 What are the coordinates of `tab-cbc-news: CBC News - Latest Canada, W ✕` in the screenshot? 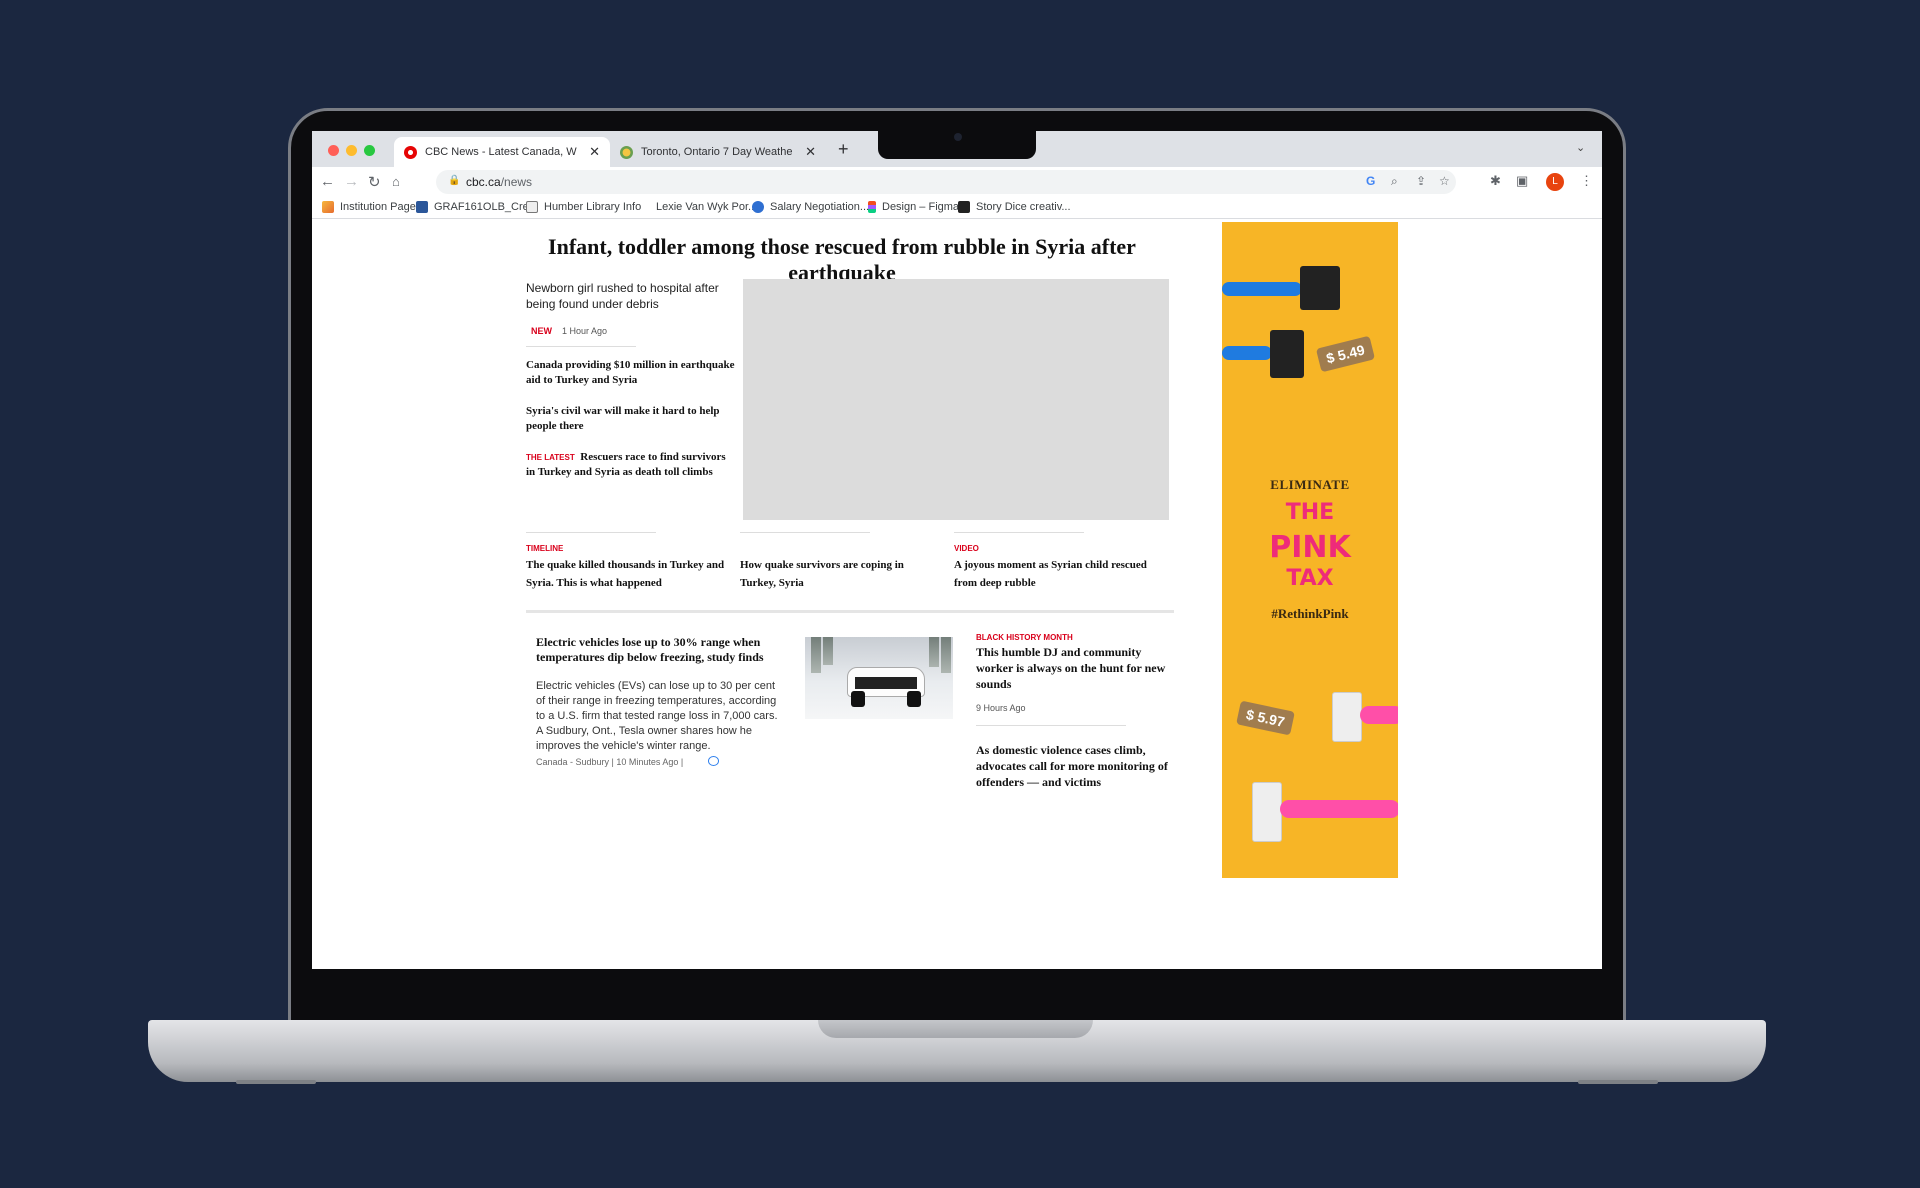 It's located at (502, 152).